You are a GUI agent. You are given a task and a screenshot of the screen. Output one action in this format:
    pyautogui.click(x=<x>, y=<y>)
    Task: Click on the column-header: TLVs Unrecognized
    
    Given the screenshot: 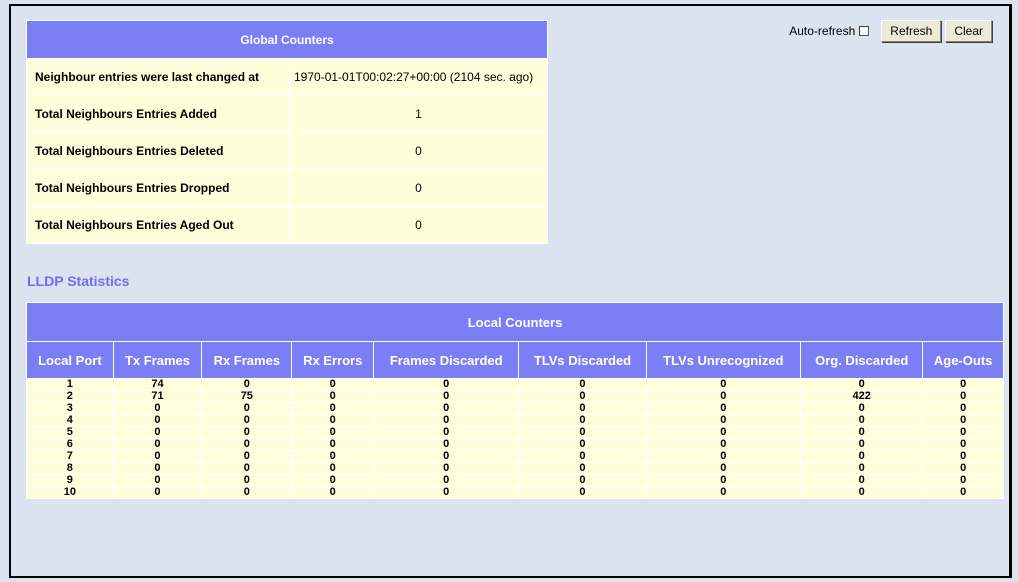 What is the action you would take?
    pyautogui.click(x=723, y=360)
    